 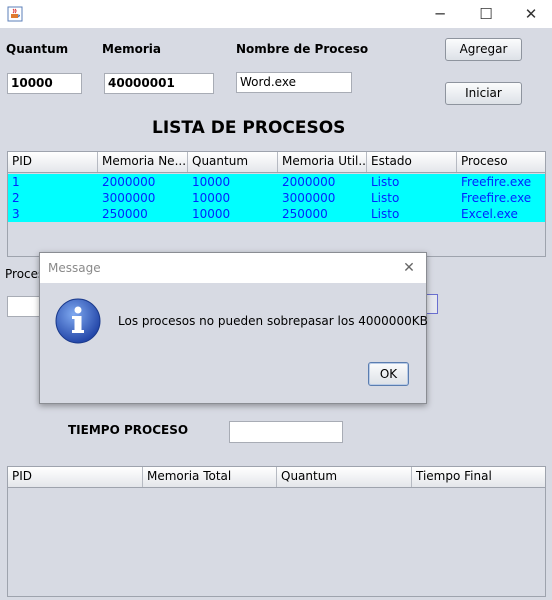 What do you see at coordinates (16, 214) in the screenshot?
I see `table-cell: 3` at bounding box center [16, 214].